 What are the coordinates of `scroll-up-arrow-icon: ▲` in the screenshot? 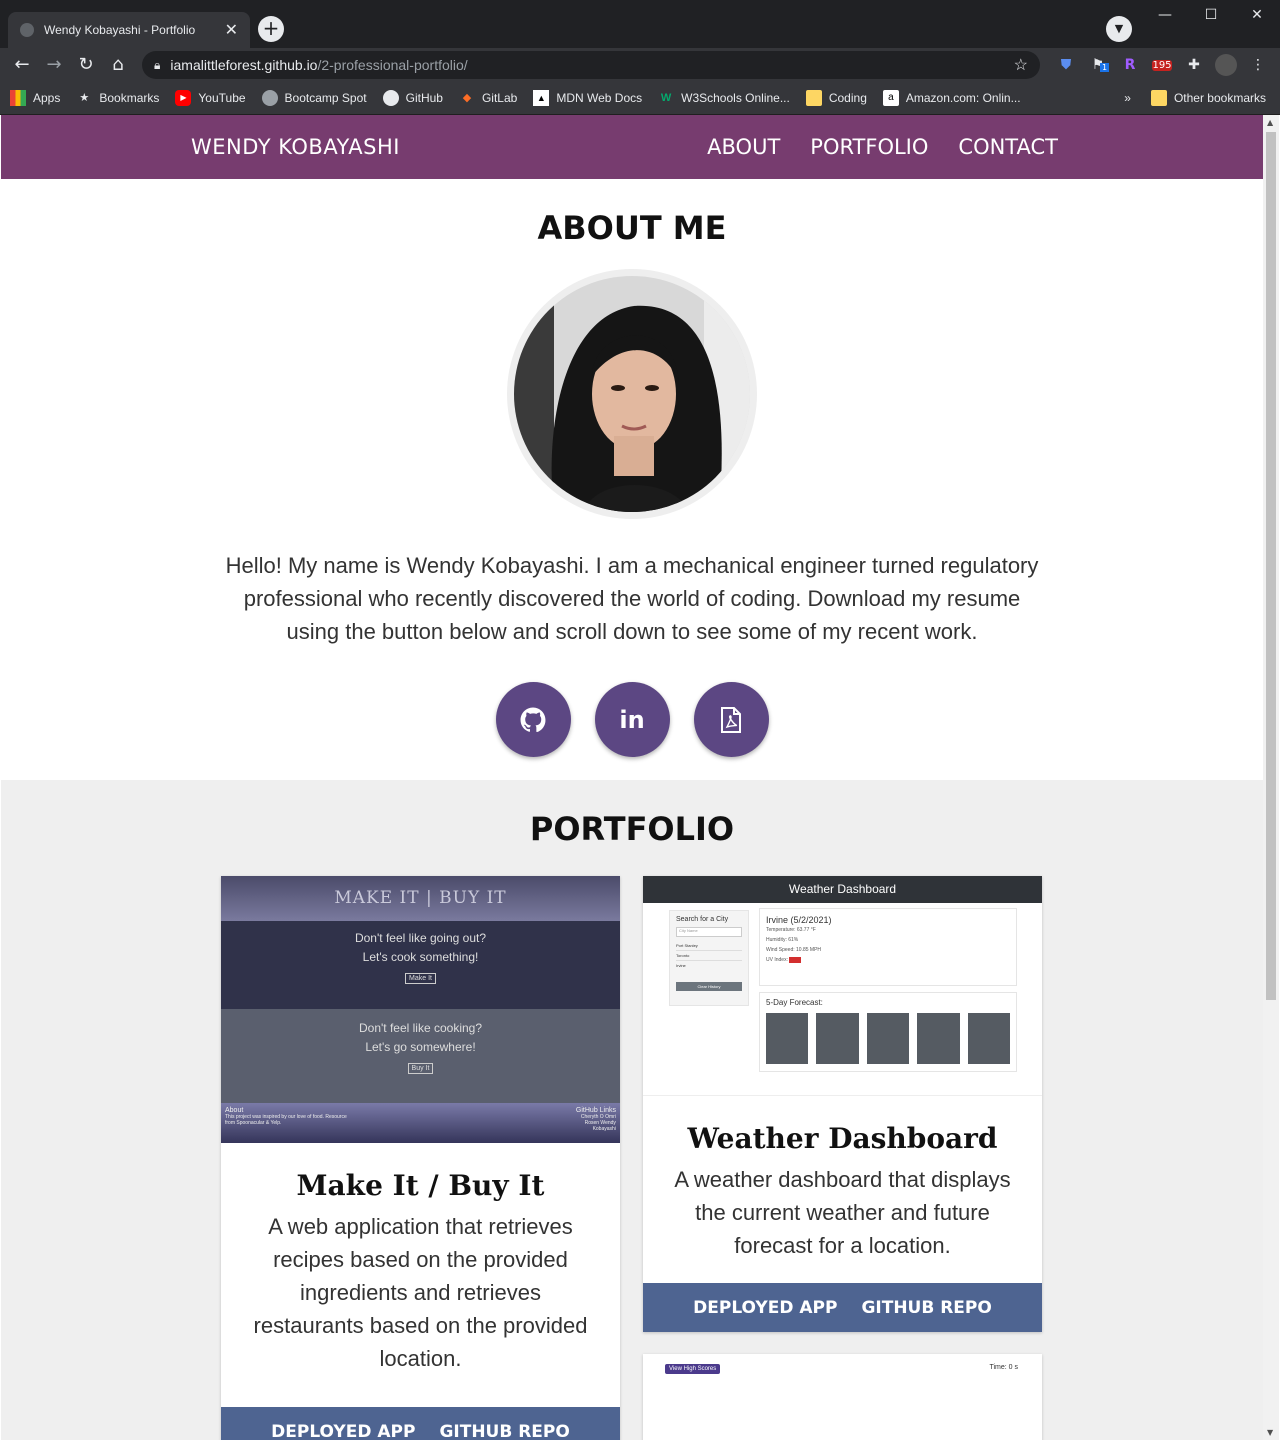 It's located at (1270, 122).